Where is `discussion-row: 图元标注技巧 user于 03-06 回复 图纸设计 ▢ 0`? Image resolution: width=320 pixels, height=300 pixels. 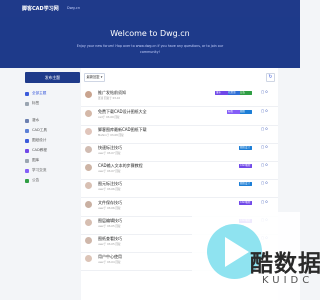
discussion-row: 图元标注技巧 user于 03-06 回复 图纸设计 ▢ 0 is located at coordinates (179, 188).